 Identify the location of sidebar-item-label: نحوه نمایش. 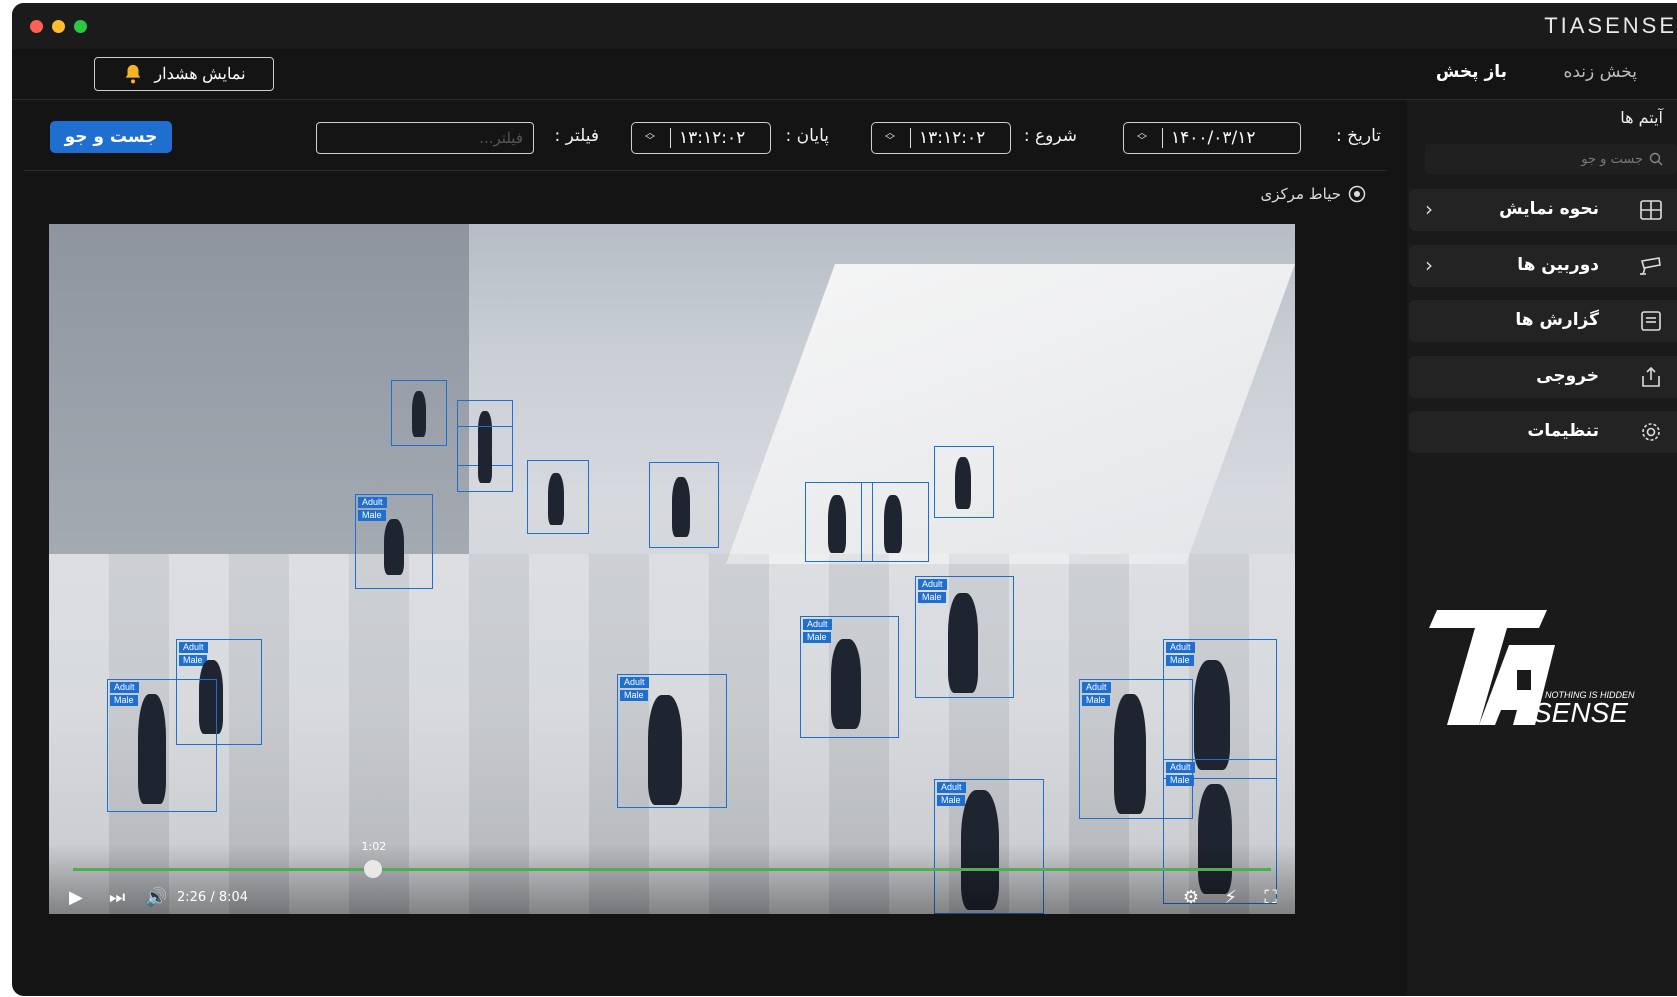
(1549, 209).